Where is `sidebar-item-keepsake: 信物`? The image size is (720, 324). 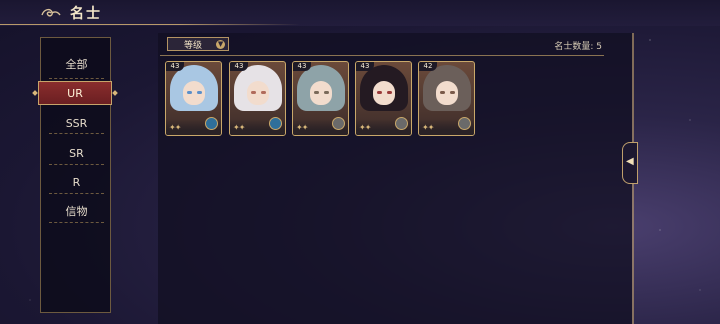 sidebar-item-keepsake: 信物 is located at coordinates (76, 211).